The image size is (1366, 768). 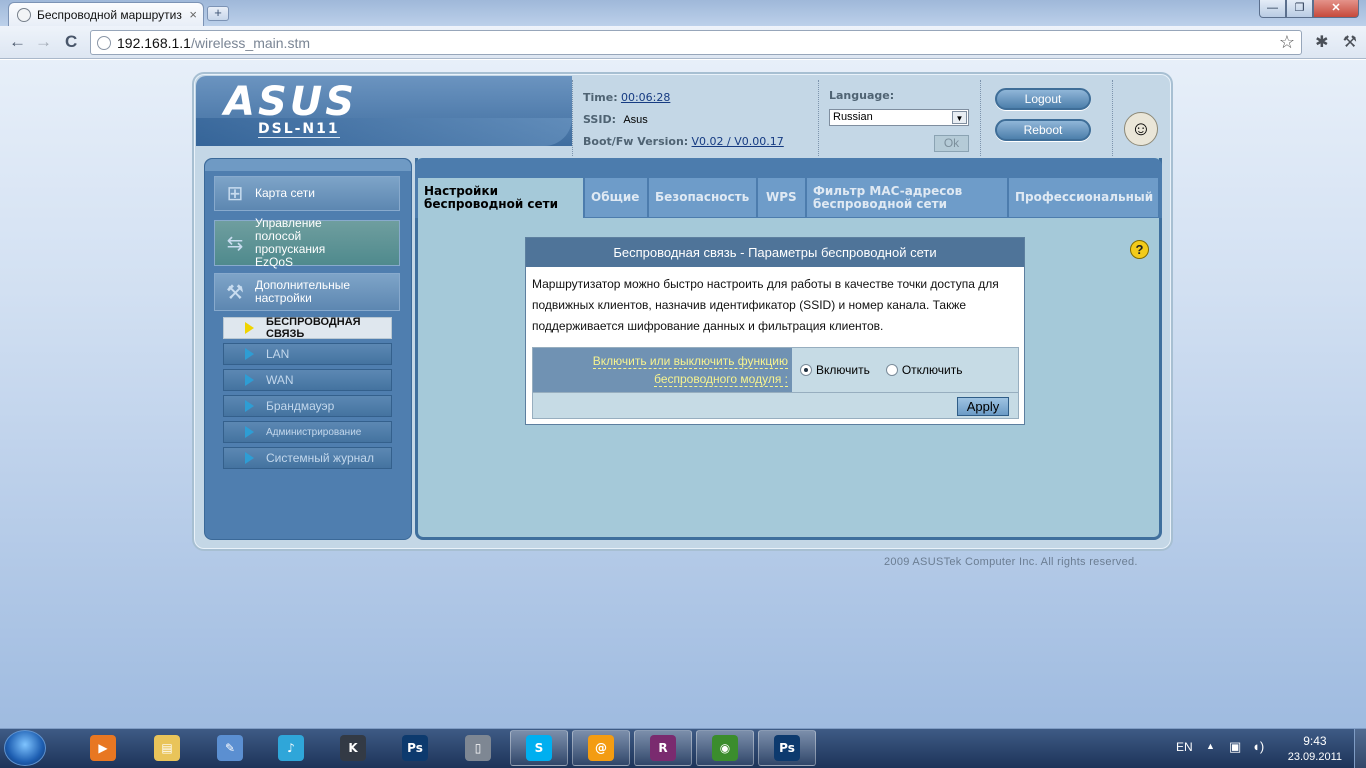 I want to click on ssid-row: SSID: Asus, so click(x=615, y=119).